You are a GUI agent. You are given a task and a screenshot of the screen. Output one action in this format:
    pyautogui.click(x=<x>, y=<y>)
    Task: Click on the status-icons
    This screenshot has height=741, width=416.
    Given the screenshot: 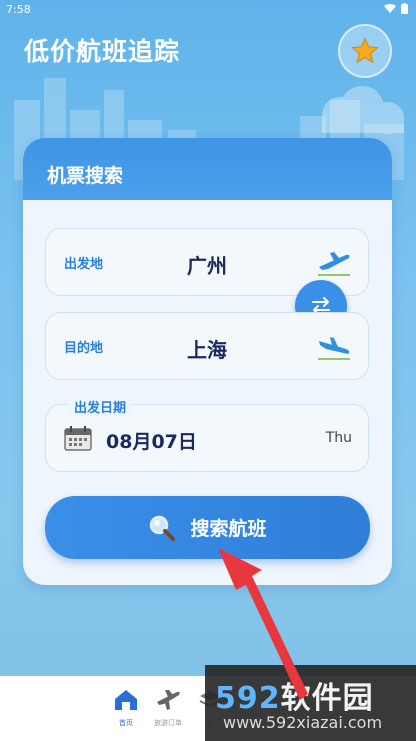 What is the action you would take?
    pyautogui.click(x=395, y=10)
    